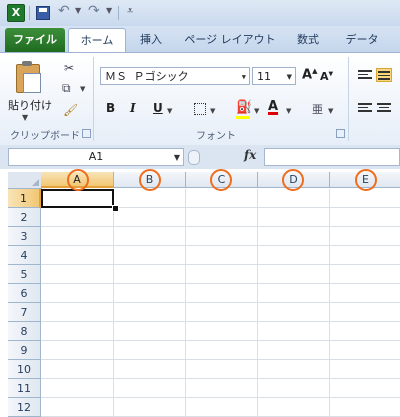 This screenshot has height=417, width=400. What do you see at coordinates (24, 198) in the screenshot?
I see `row-header-1: 1` at bounding box center [24, 198].